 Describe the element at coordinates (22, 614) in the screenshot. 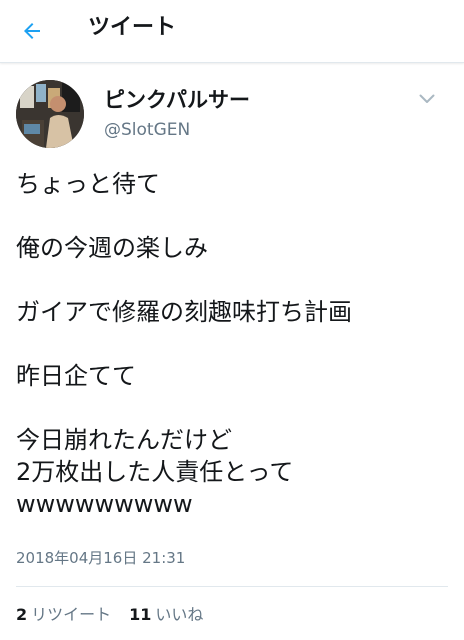

I see `retweets-count: 2` at that location.